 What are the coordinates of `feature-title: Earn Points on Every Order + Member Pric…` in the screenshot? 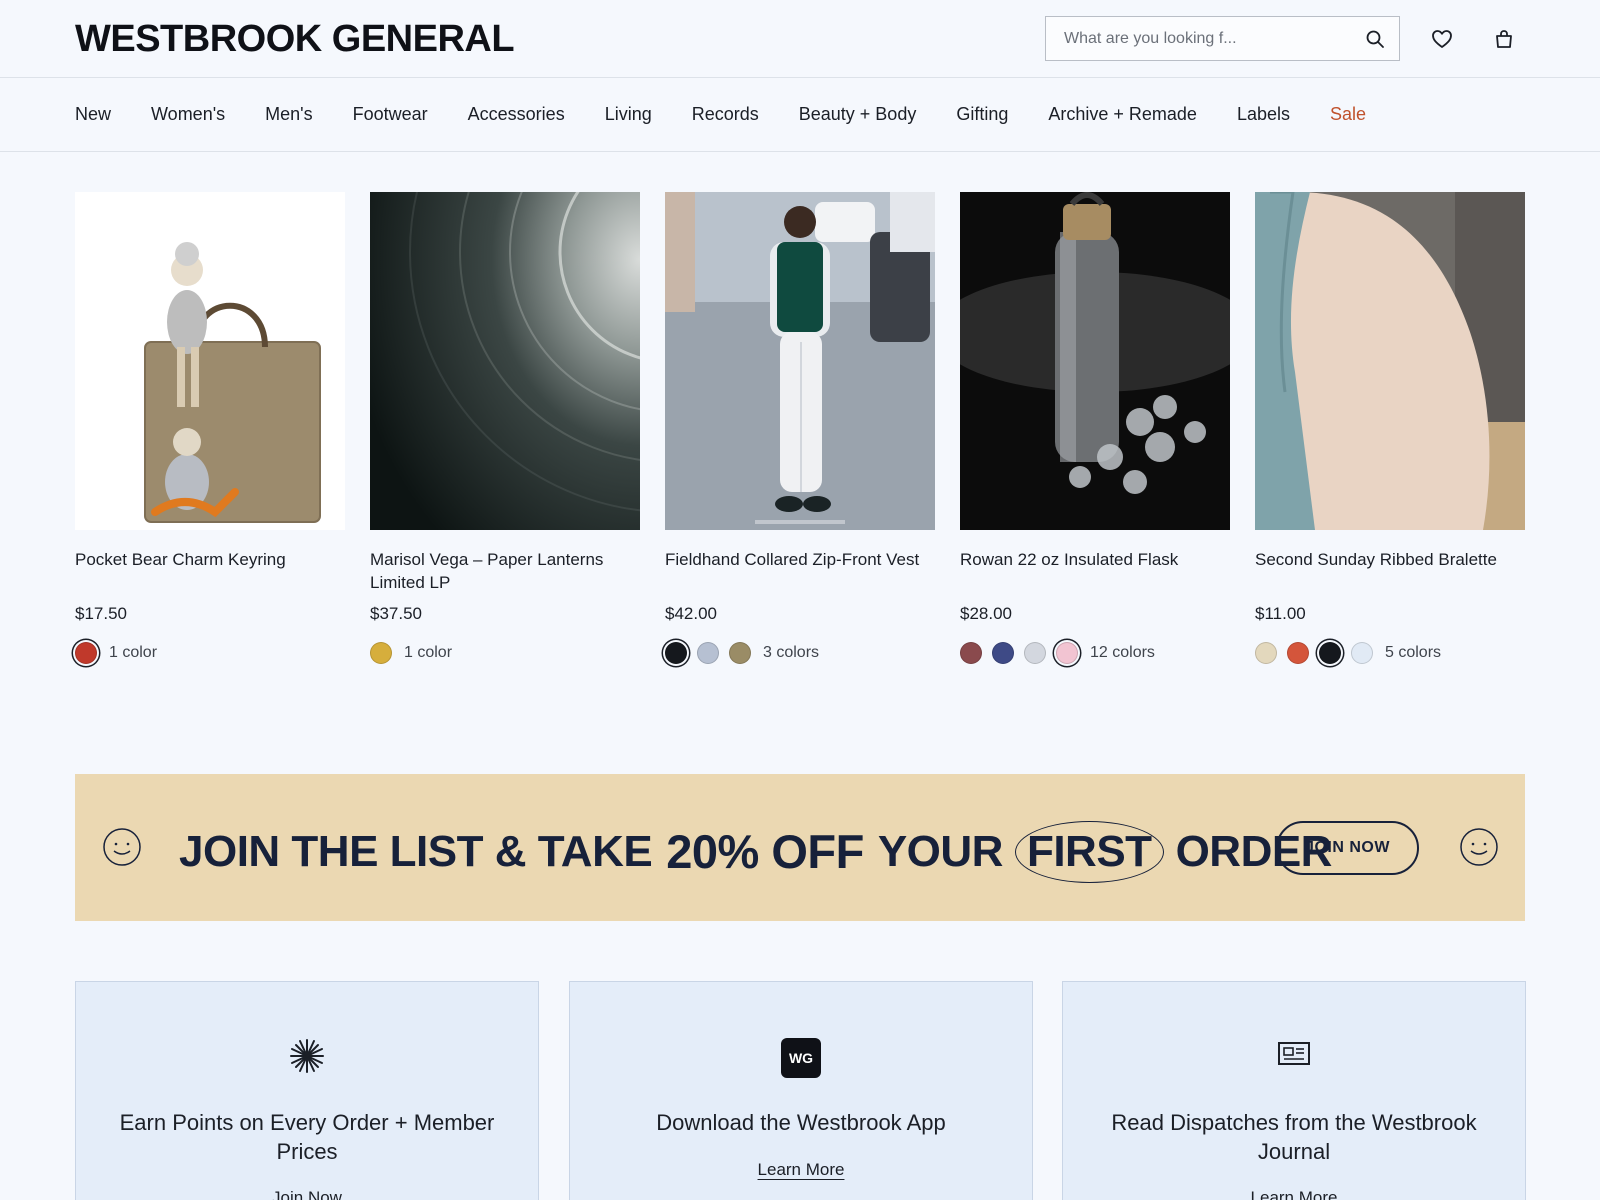 It's located at (307, 1137).